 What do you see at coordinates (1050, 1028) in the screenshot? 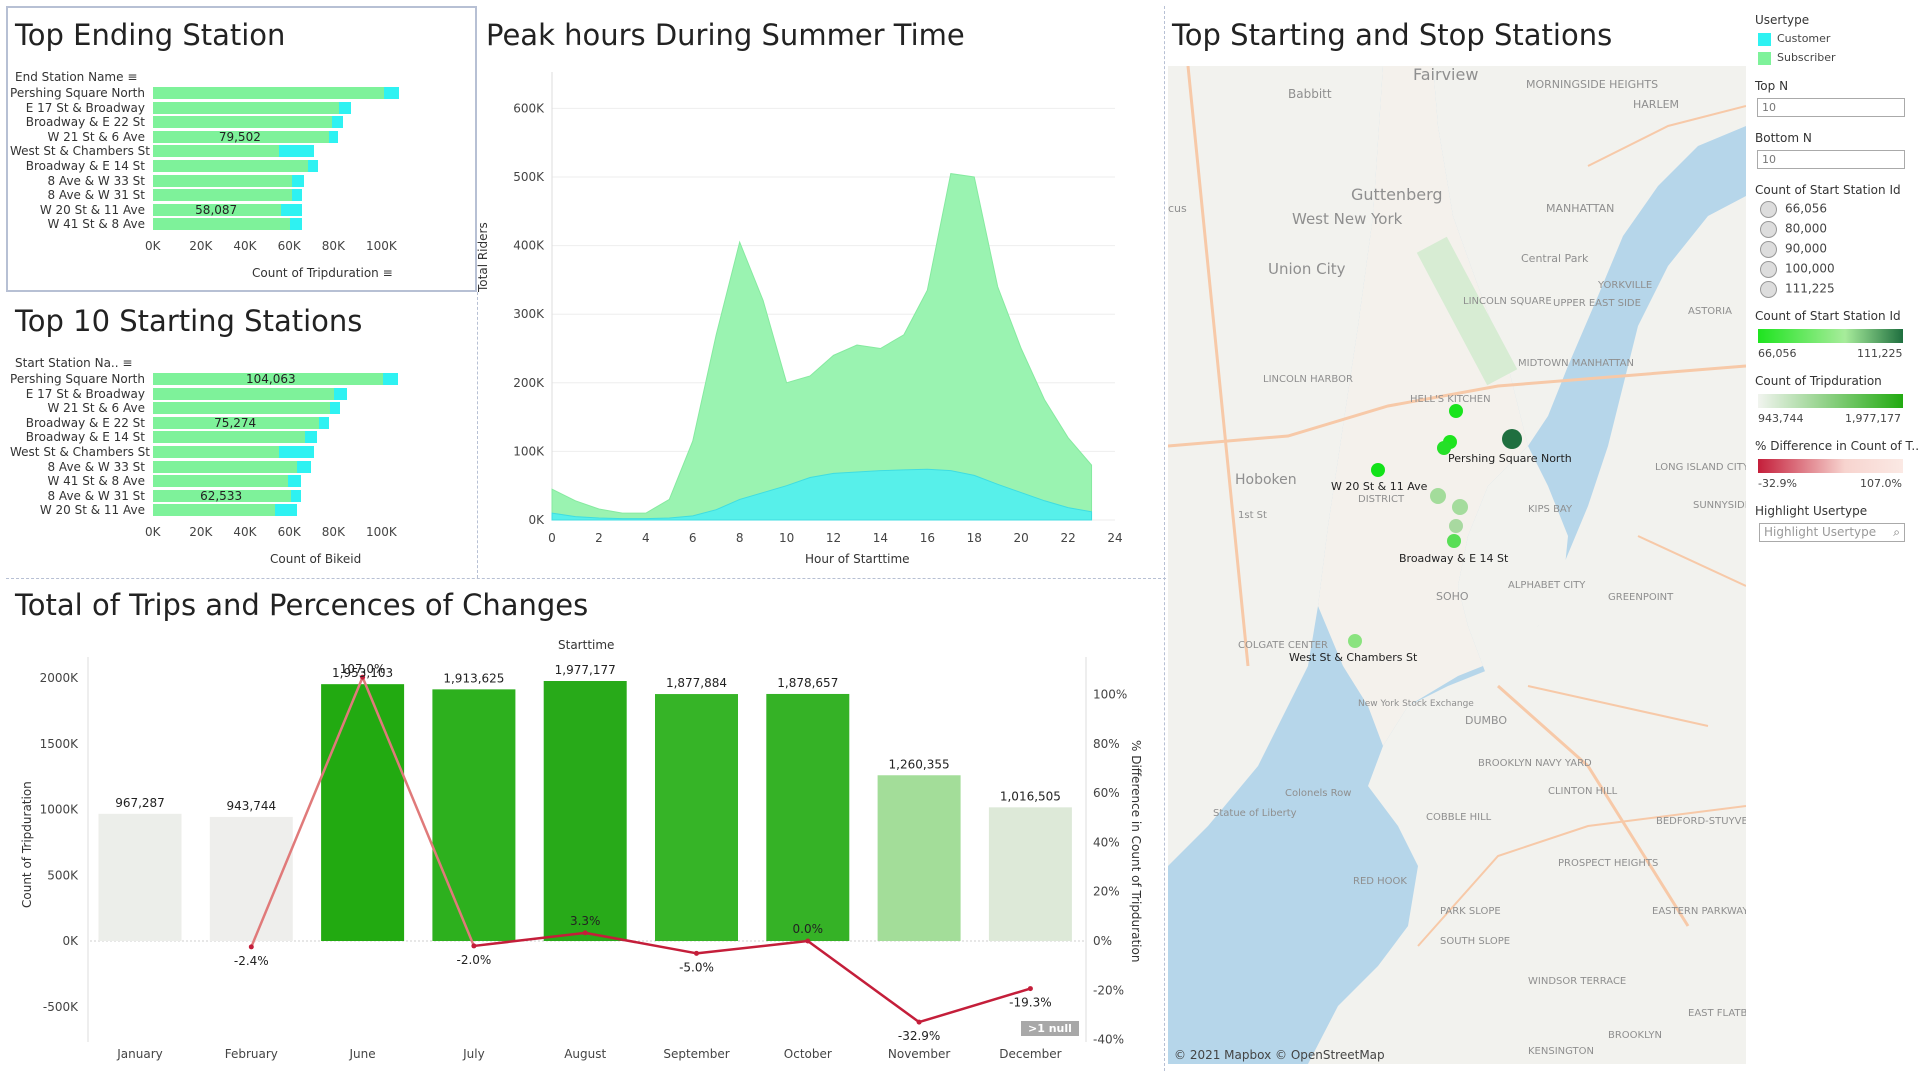
I see `null-badge: >1 null` at bounding box center [1050, 1028].